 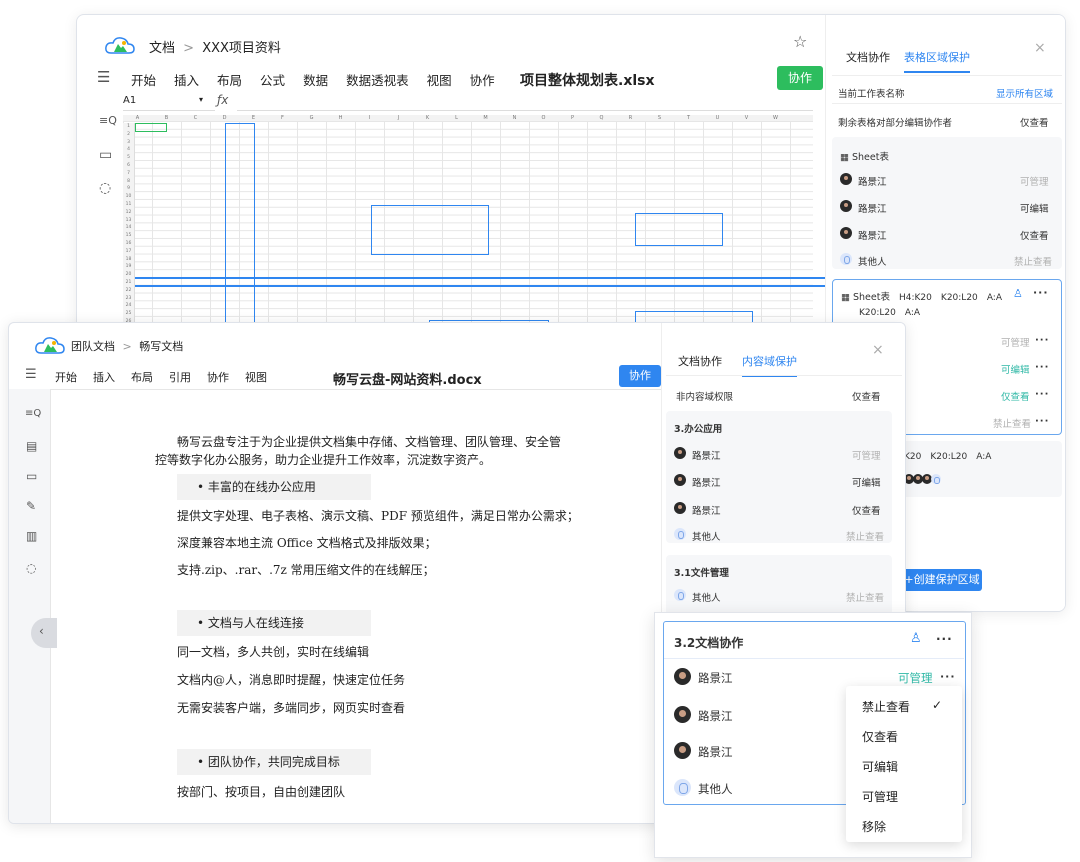 What do you see at coordinates (128, 135) in the screenshot?
I see `row-header-cell: 2` at bounding box center [128, 135].